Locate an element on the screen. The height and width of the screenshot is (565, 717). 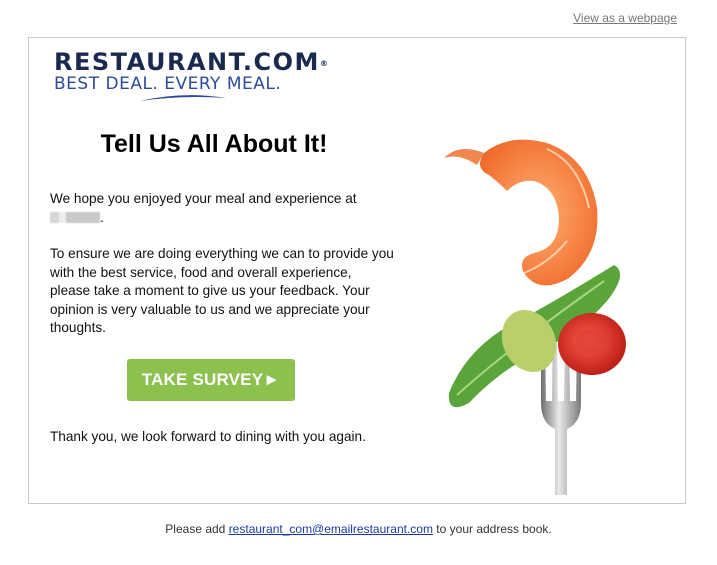
redacted-restaurant-name is located at coordinates (75, 217).